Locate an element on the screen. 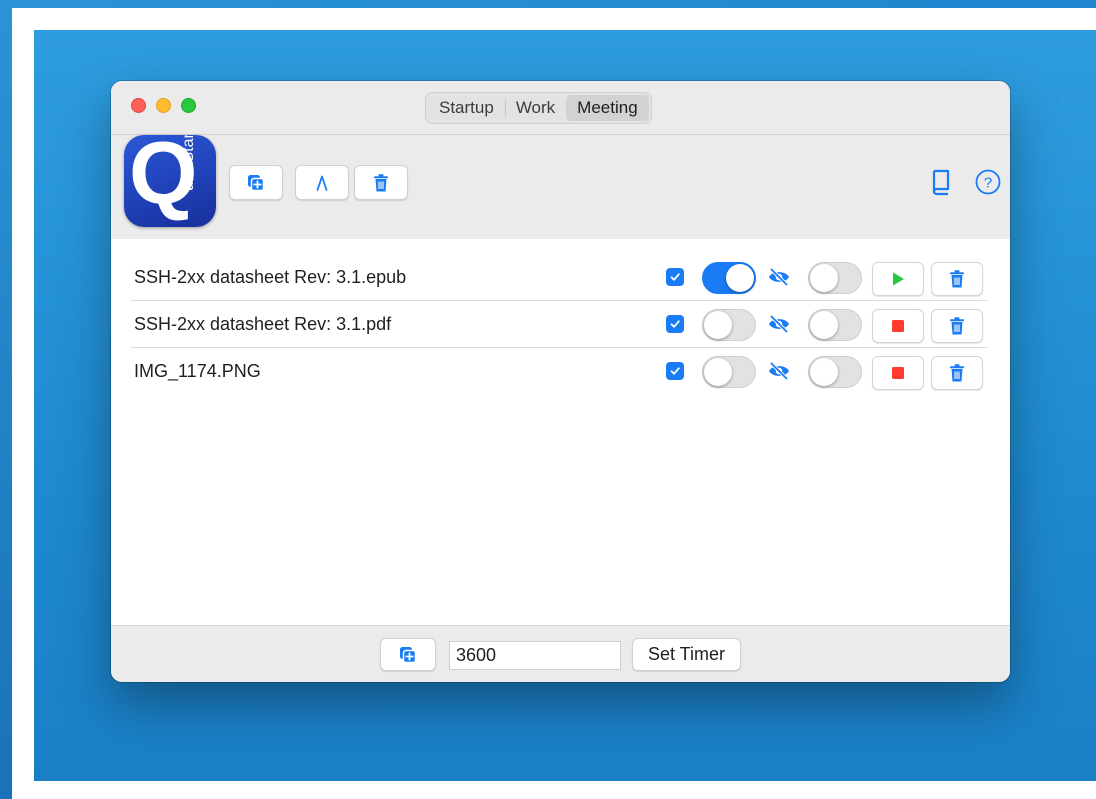 The width and height of the screenshot is (1096, 799). item-name: SSH-2xx datasheet Rev: 3.1.epub is located at coordinates (270, 277).